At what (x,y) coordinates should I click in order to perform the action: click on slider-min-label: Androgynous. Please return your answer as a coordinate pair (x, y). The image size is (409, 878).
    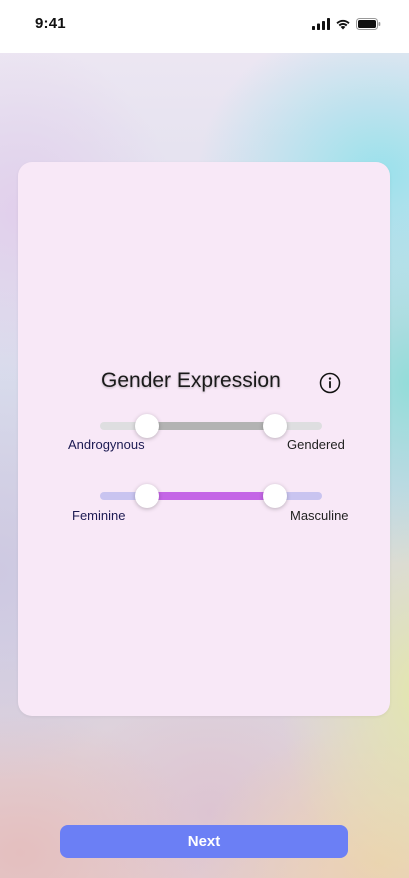
    Looking at the image, I should click on (106, 444).